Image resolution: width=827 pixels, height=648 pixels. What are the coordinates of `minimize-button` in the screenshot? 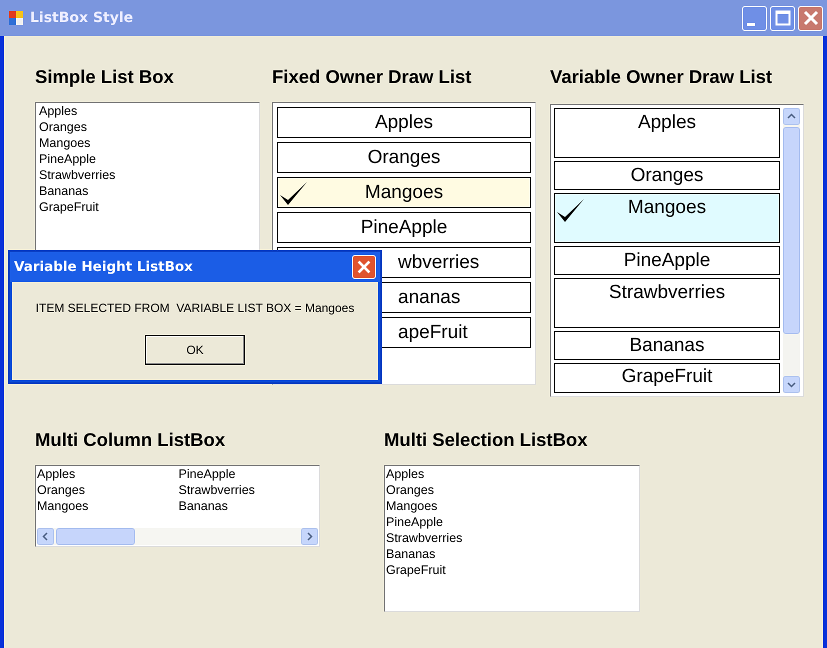 It's located at (754, 18).